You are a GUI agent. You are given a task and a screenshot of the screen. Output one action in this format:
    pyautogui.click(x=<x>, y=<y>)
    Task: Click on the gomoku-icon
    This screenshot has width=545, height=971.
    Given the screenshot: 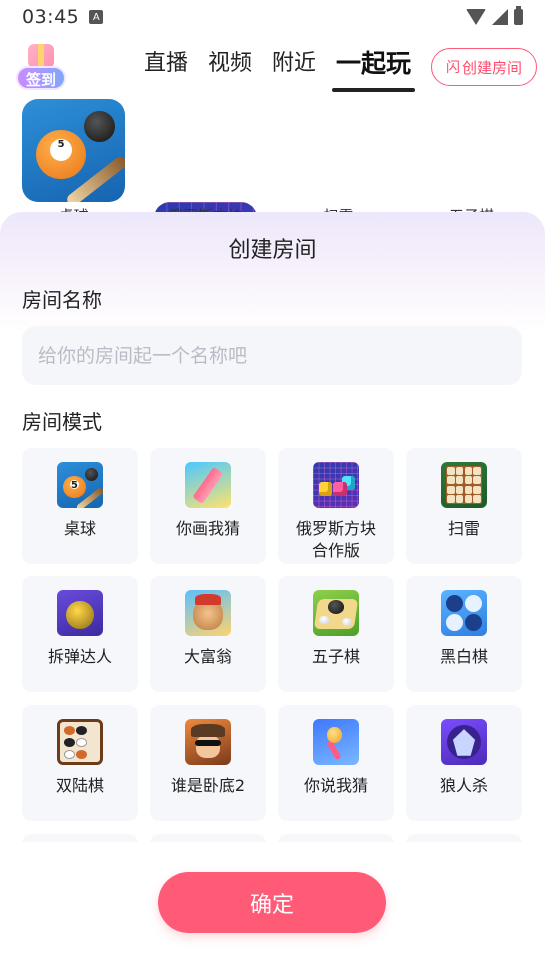 What is the action you would take?
    pyautogui.click(x=336, y=613)
    